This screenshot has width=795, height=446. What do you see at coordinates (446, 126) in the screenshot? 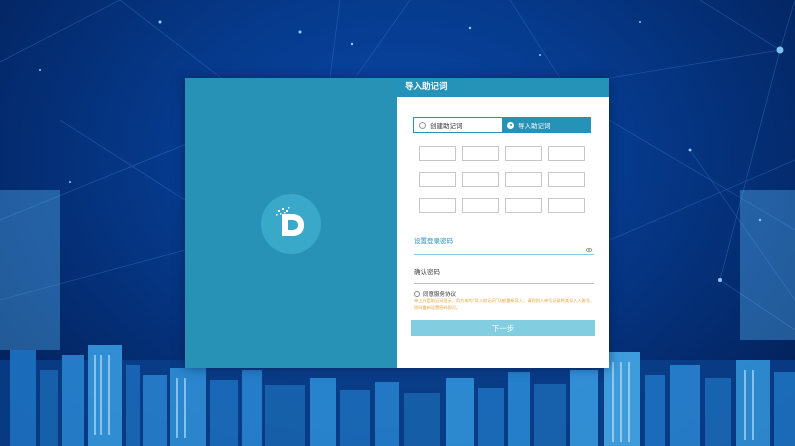
I see `tab-label: 创建助记词` at bounding box center [446, 126].